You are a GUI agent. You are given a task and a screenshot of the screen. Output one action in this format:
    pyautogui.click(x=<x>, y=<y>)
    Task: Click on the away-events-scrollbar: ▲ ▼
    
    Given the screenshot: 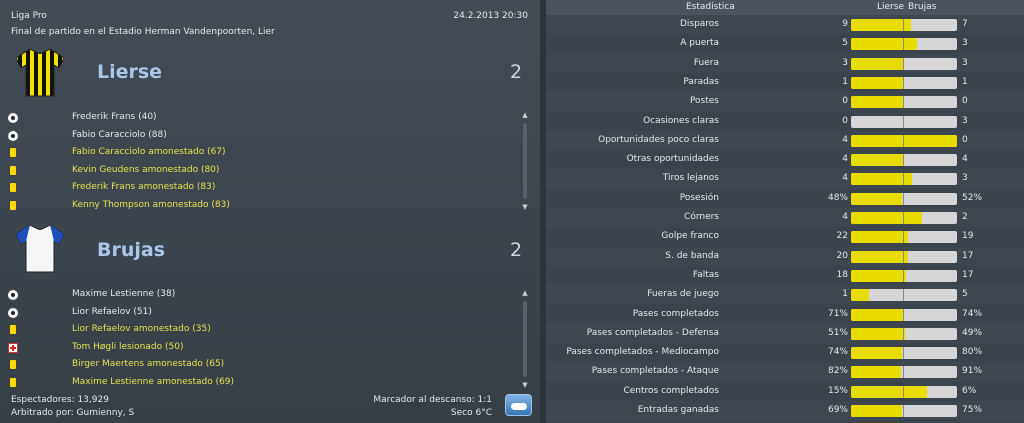 What is the action you would take?
    pyautogui.click(x=525, y=340)
    